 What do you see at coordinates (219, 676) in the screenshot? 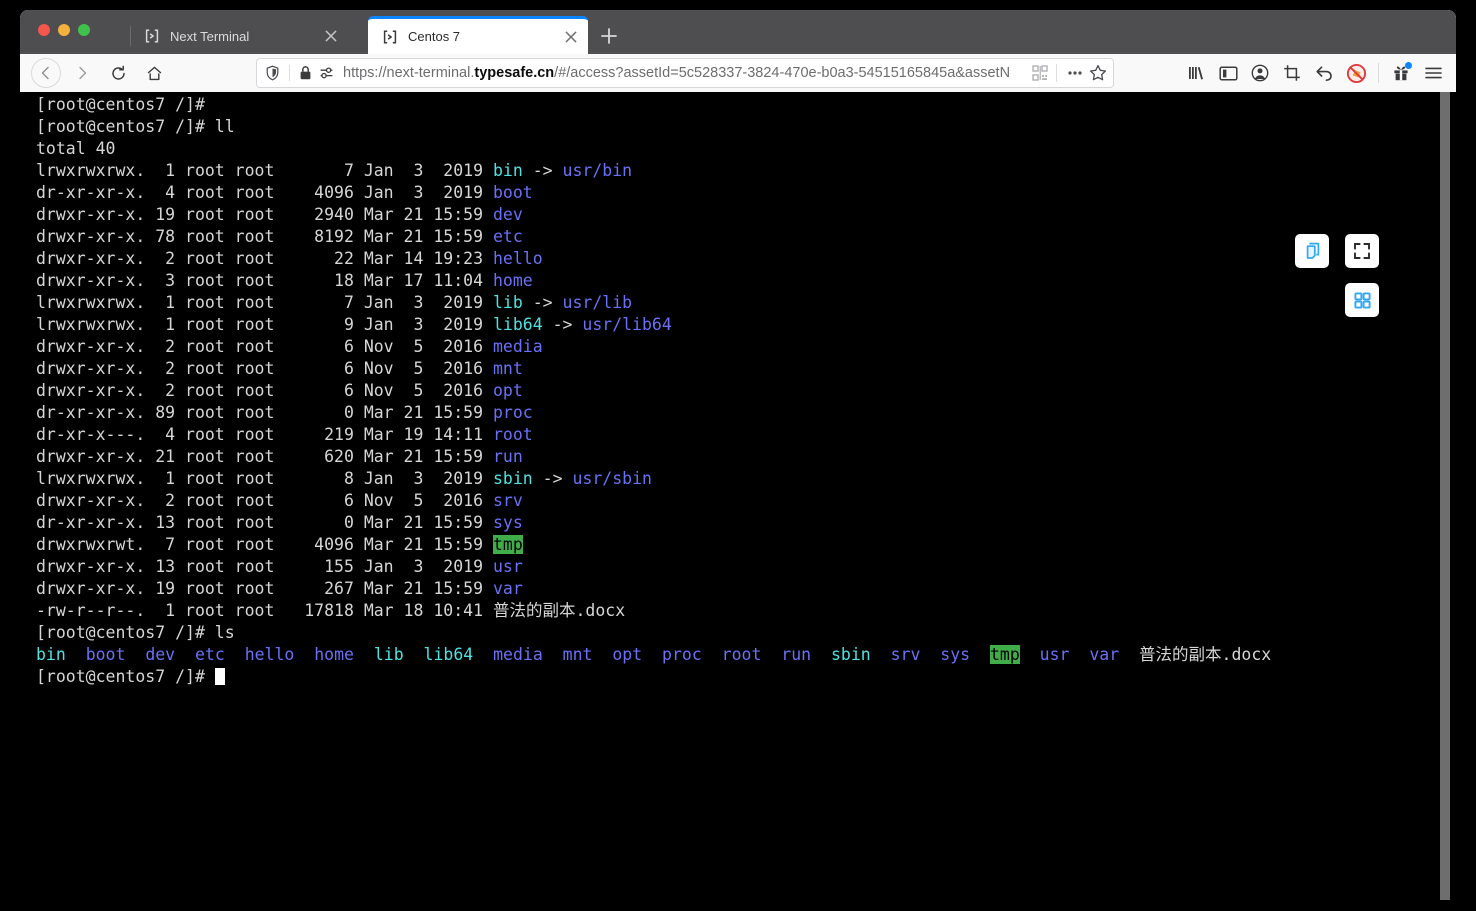
I see `terminal-cursor` at bounding box center [219, 676].